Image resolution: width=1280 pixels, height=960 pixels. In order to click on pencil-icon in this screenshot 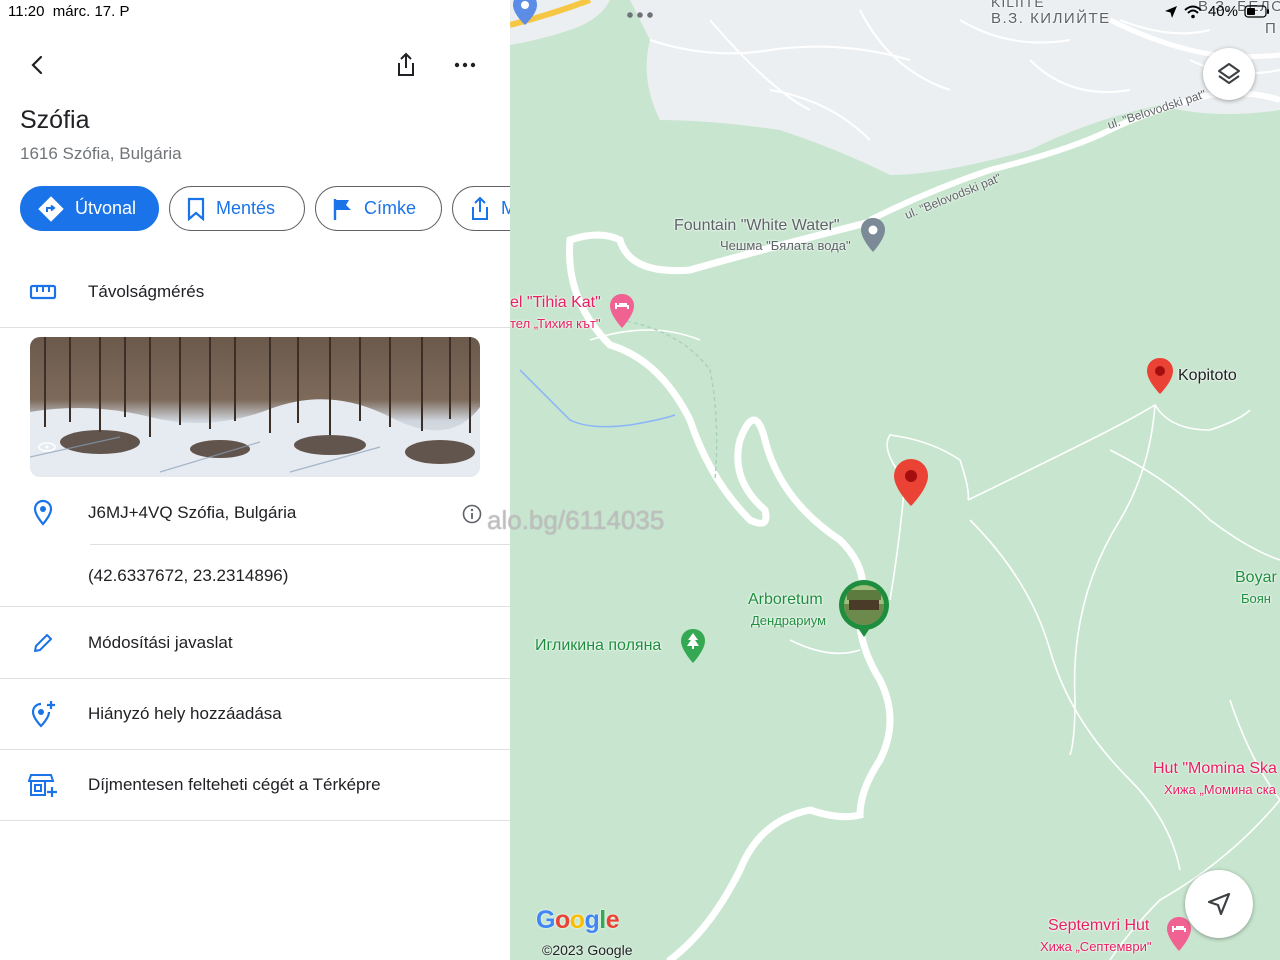, I will do `click(43, 643)`.